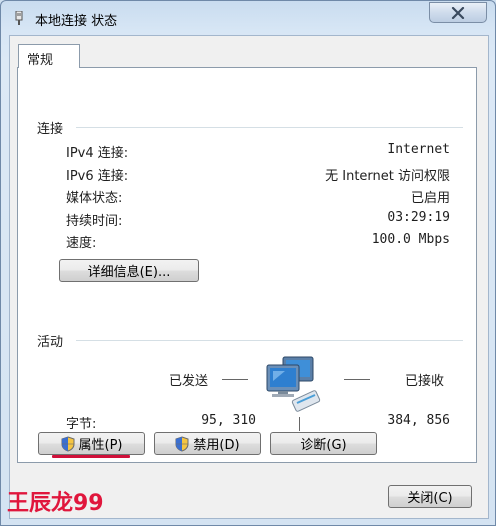 This screenshot has width=496, height=526. I want to click on properties-button: 属性(P), so click(91, 443).